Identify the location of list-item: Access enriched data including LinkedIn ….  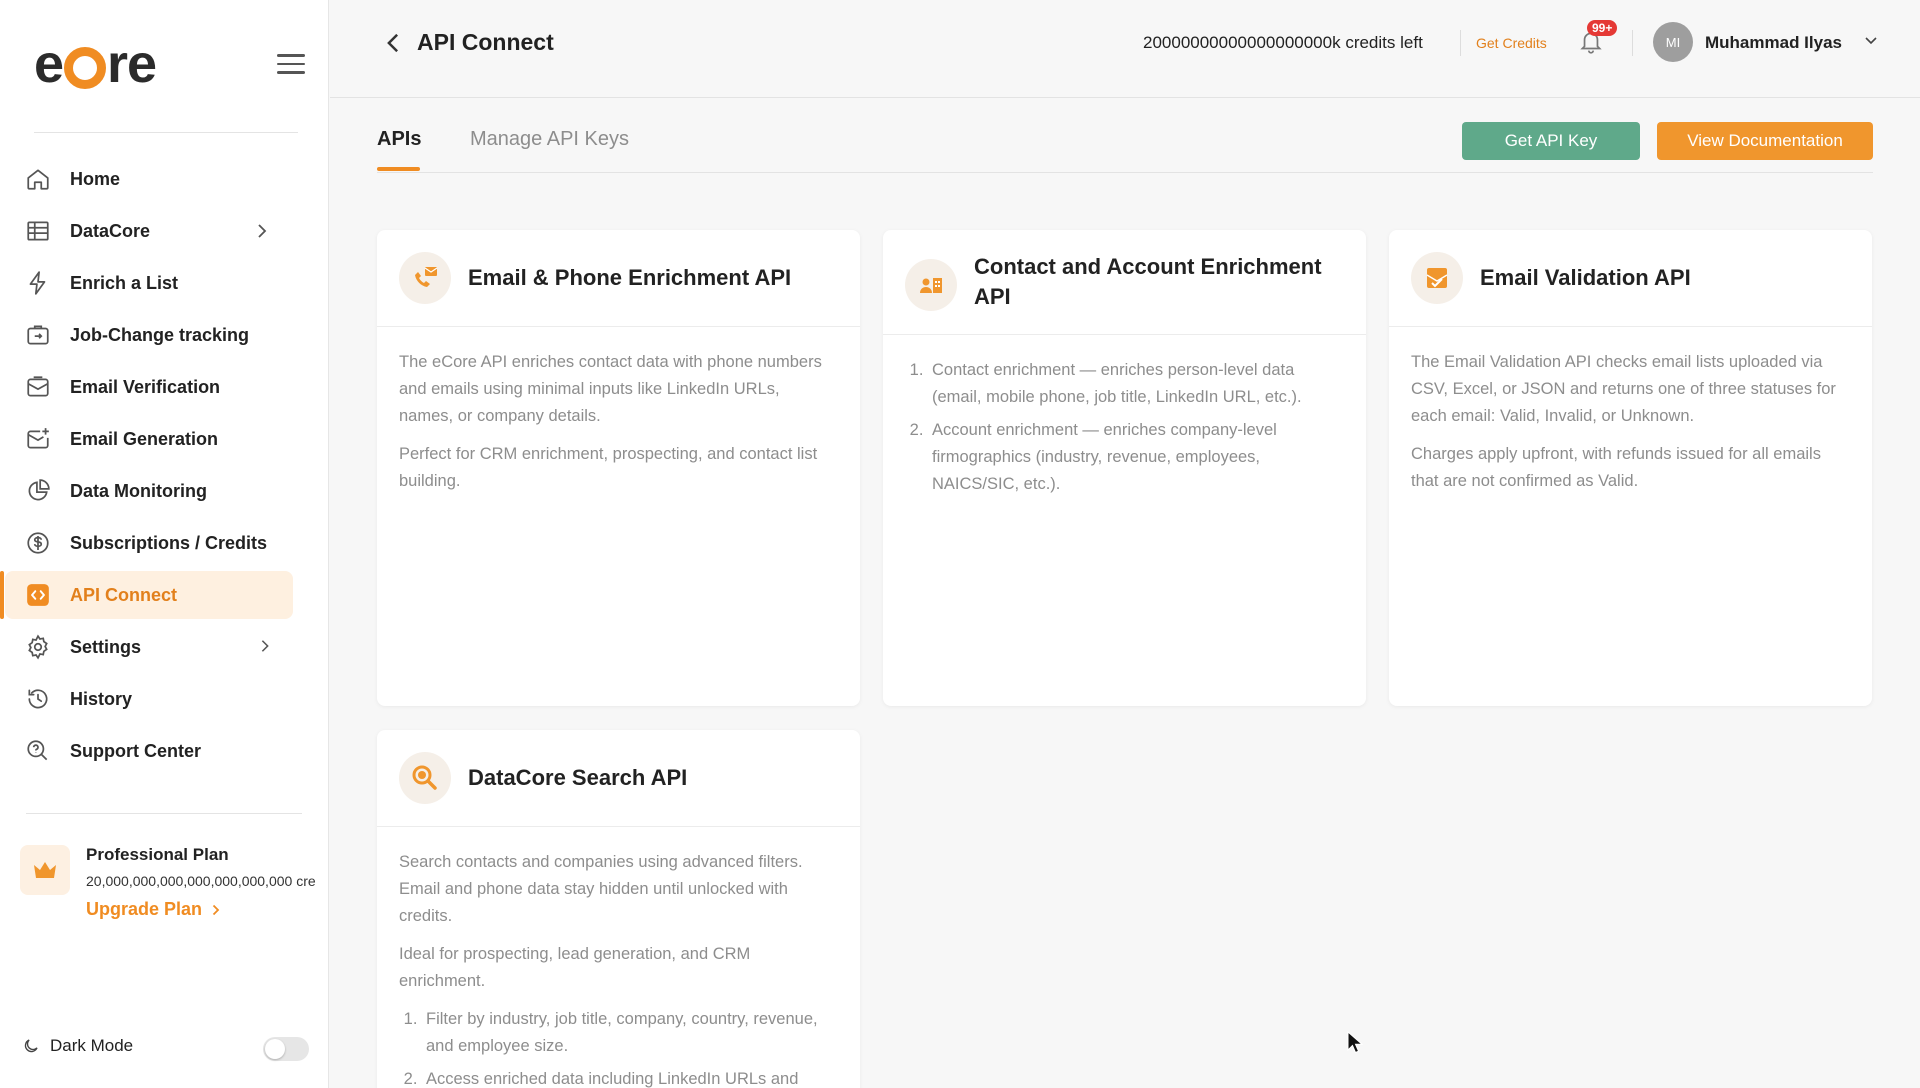
(630, 1077).